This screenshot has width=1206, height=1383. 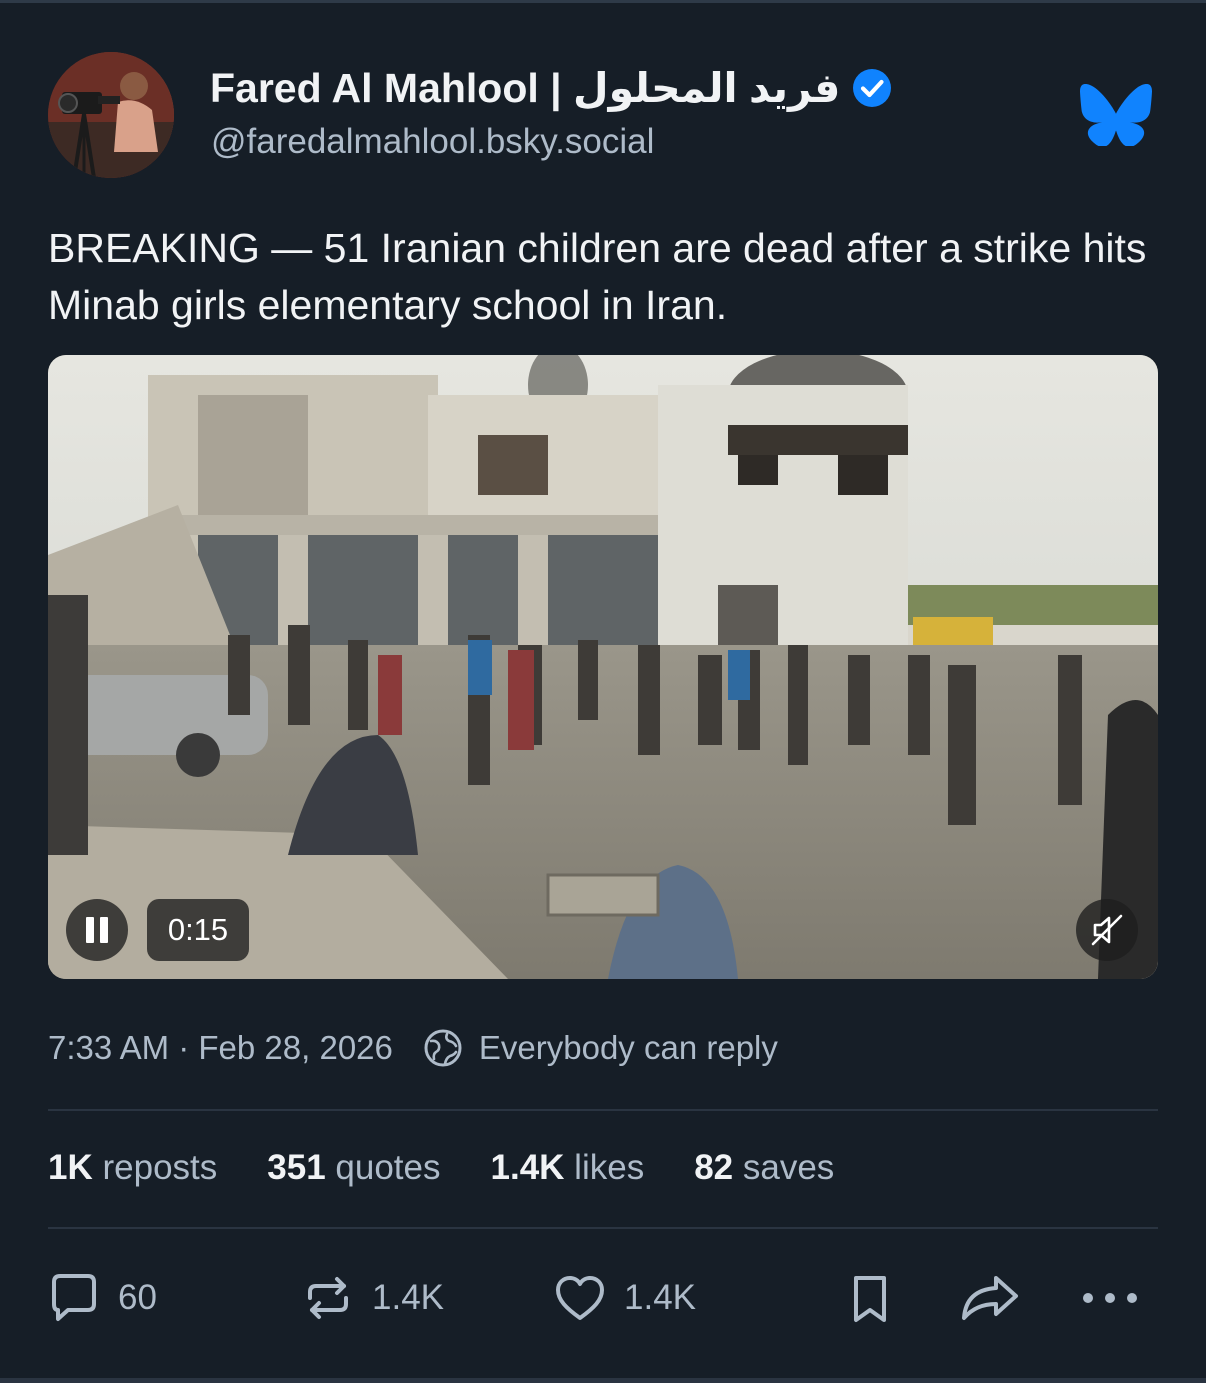 What do you see at coordinates (90, 930) in the screenshot?
I see `pause-bar-left-icon` at bounding box center [90, 930].